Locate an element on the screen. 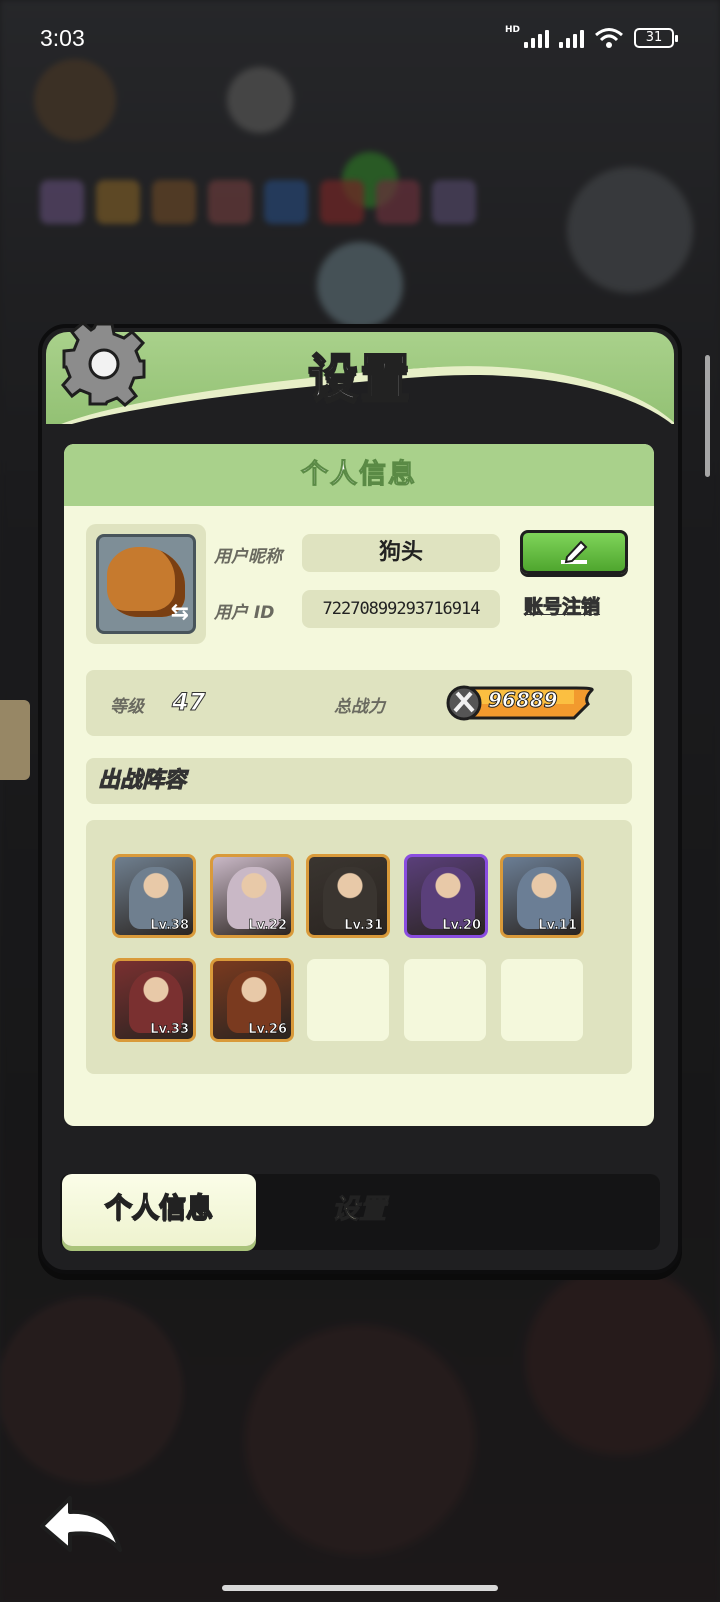 The height and width of the screenshot is (1602, 720). swap-icon: ⇆ is located at coordinates (180, 612).